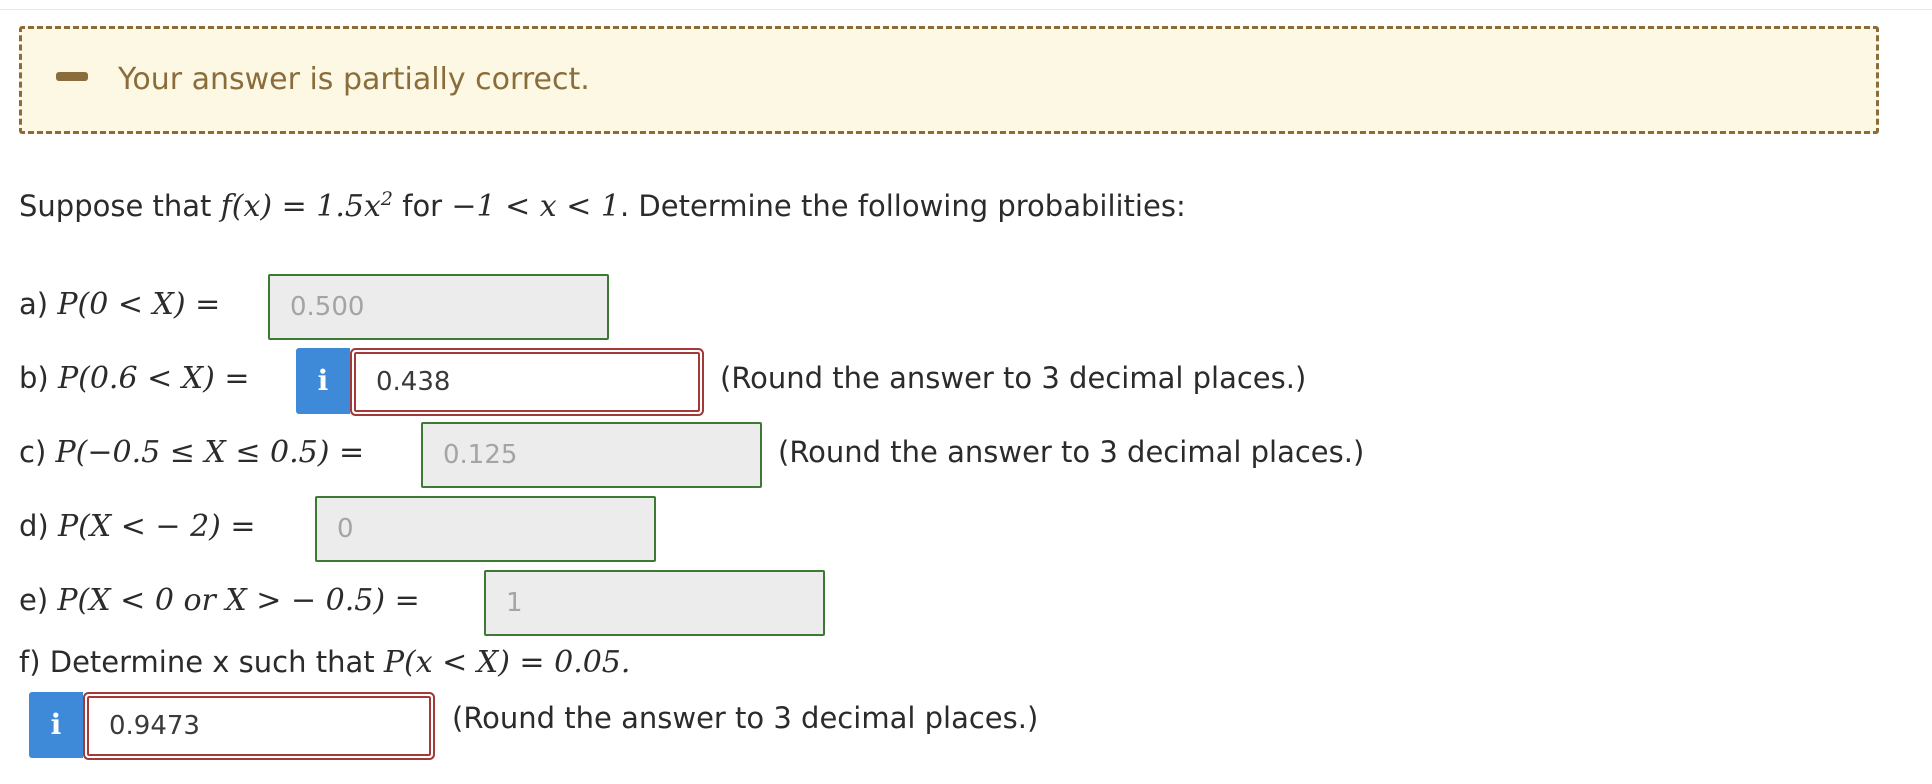  Describe the element at coordinates (527, 382) in the screenshot. I see `answer-b-input: 0.438` at that location.